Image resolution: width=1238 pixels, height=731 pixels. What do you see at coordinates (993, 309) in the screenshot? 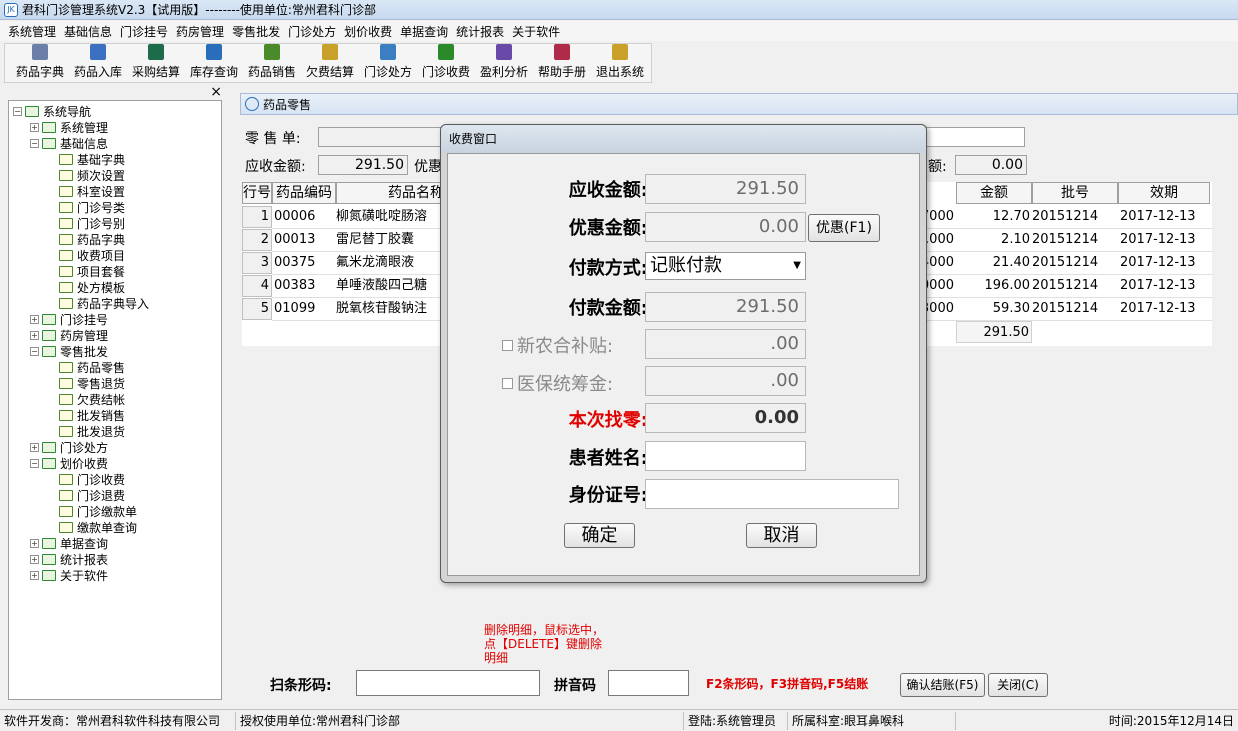
I see `grid-cell-amount: 59.30` at bounding box center [993, 309].